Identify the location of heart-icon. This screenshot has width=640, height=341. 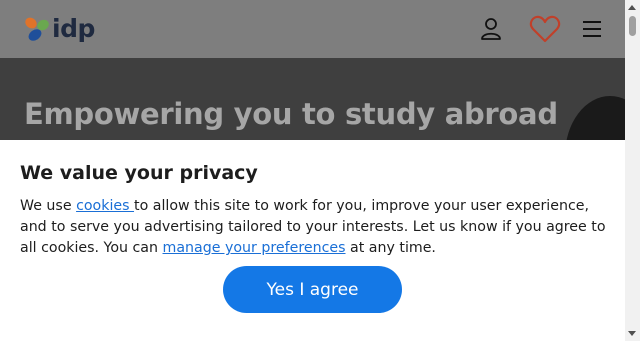
(545, 29).